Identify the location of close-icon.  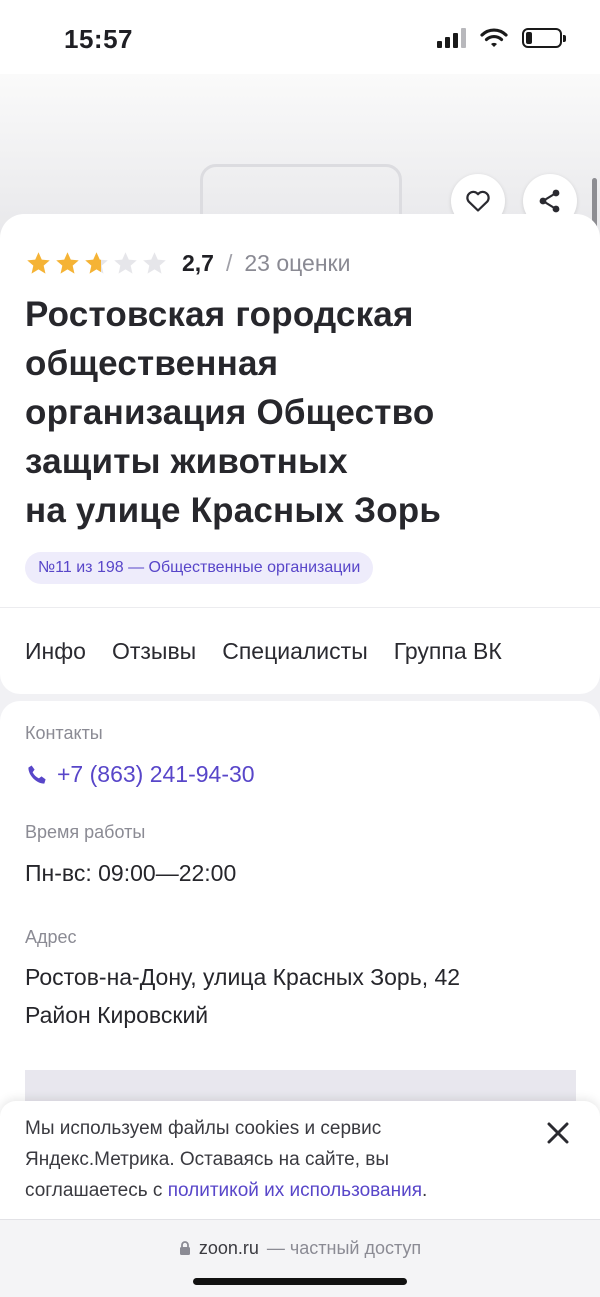
(558, 1133).